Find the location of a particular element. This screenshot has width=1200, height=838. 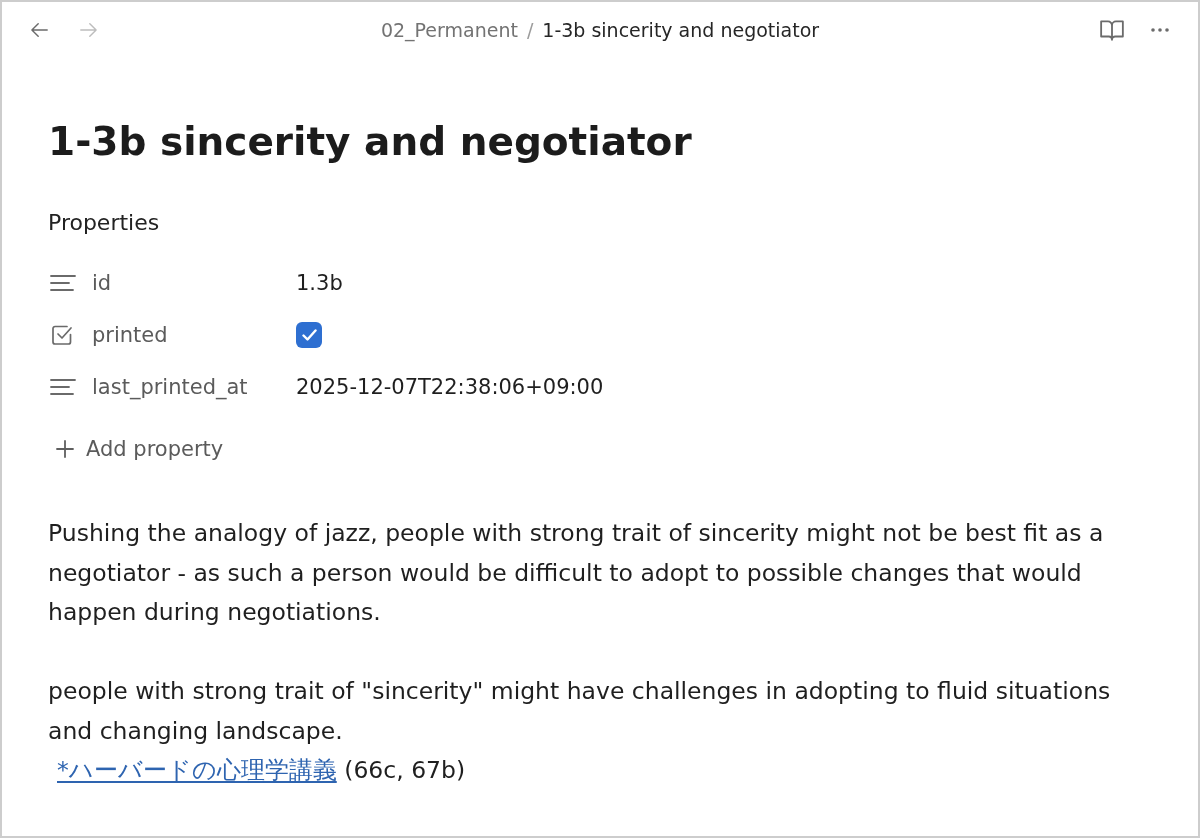

open-book-icon is located at coordinates (1112, 30).